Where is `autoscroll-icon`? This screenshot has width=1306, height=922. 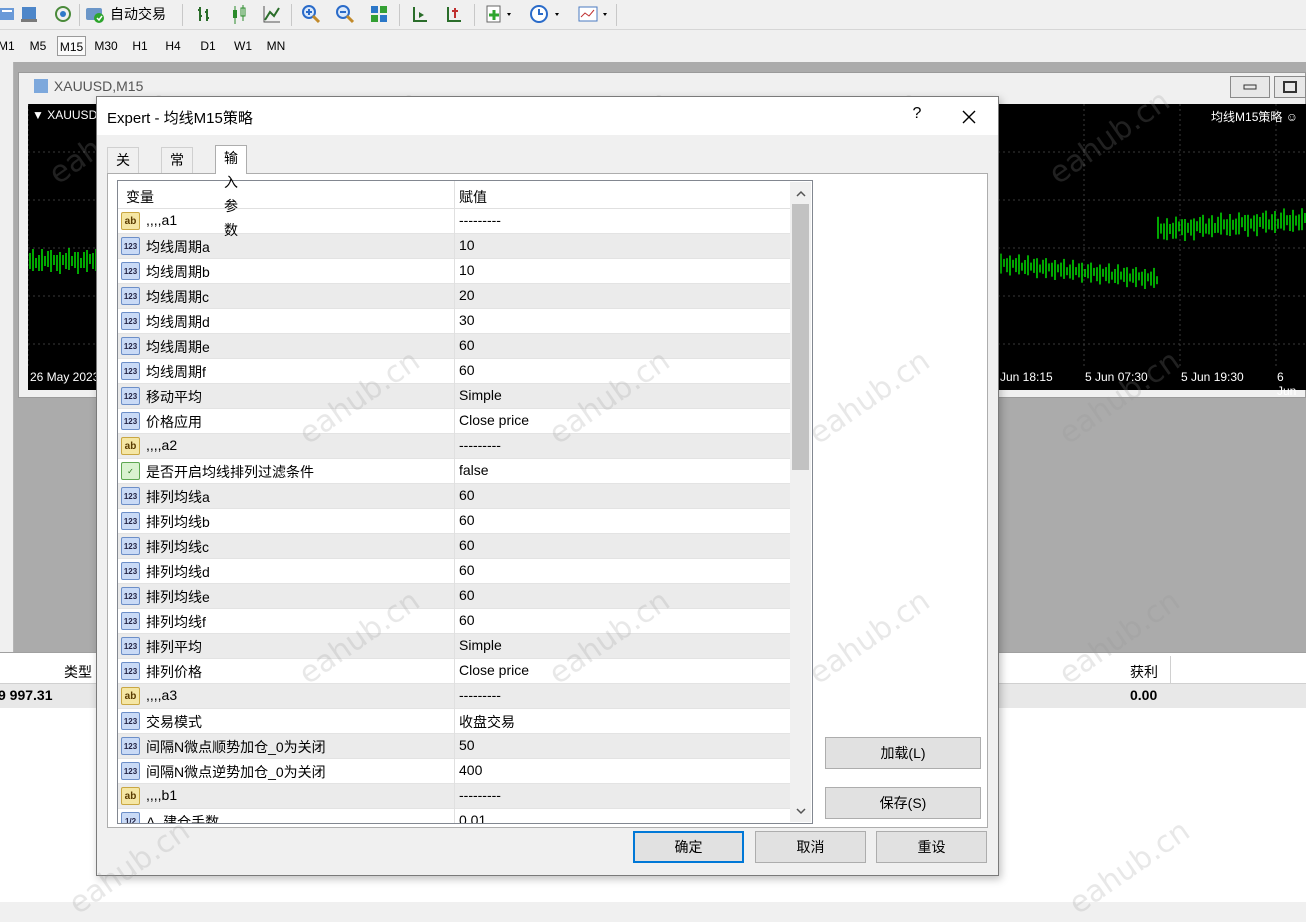 autoscroll-icon is located at coordinates (454, 14).